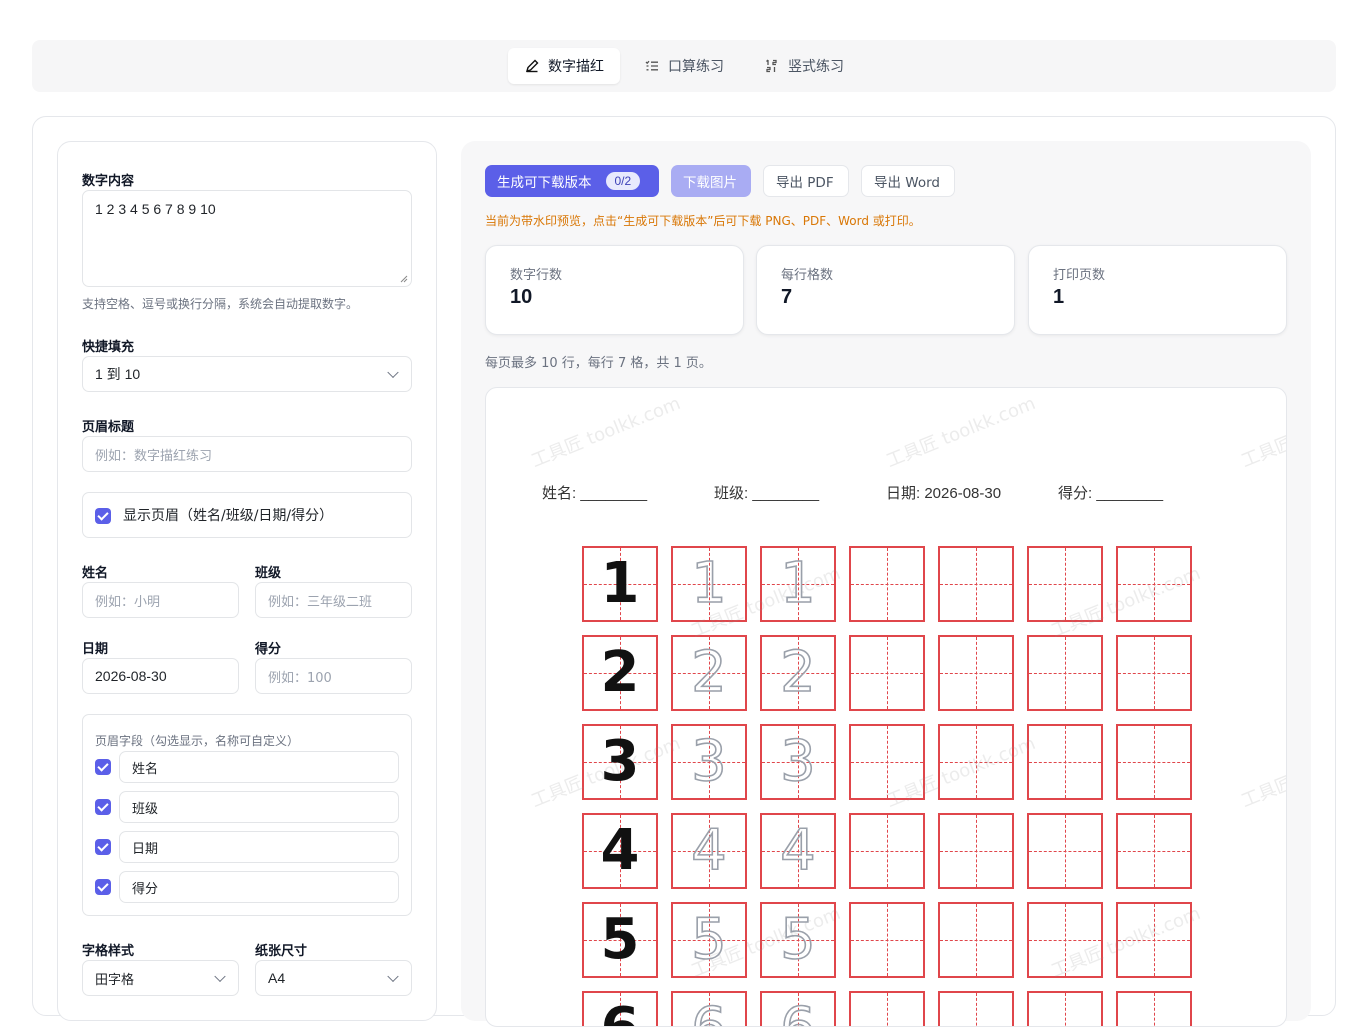 Image resolution: width=1368 pixels, height=1027 pixels. I want to click on header-field-class: 班级, so click(259, 807).